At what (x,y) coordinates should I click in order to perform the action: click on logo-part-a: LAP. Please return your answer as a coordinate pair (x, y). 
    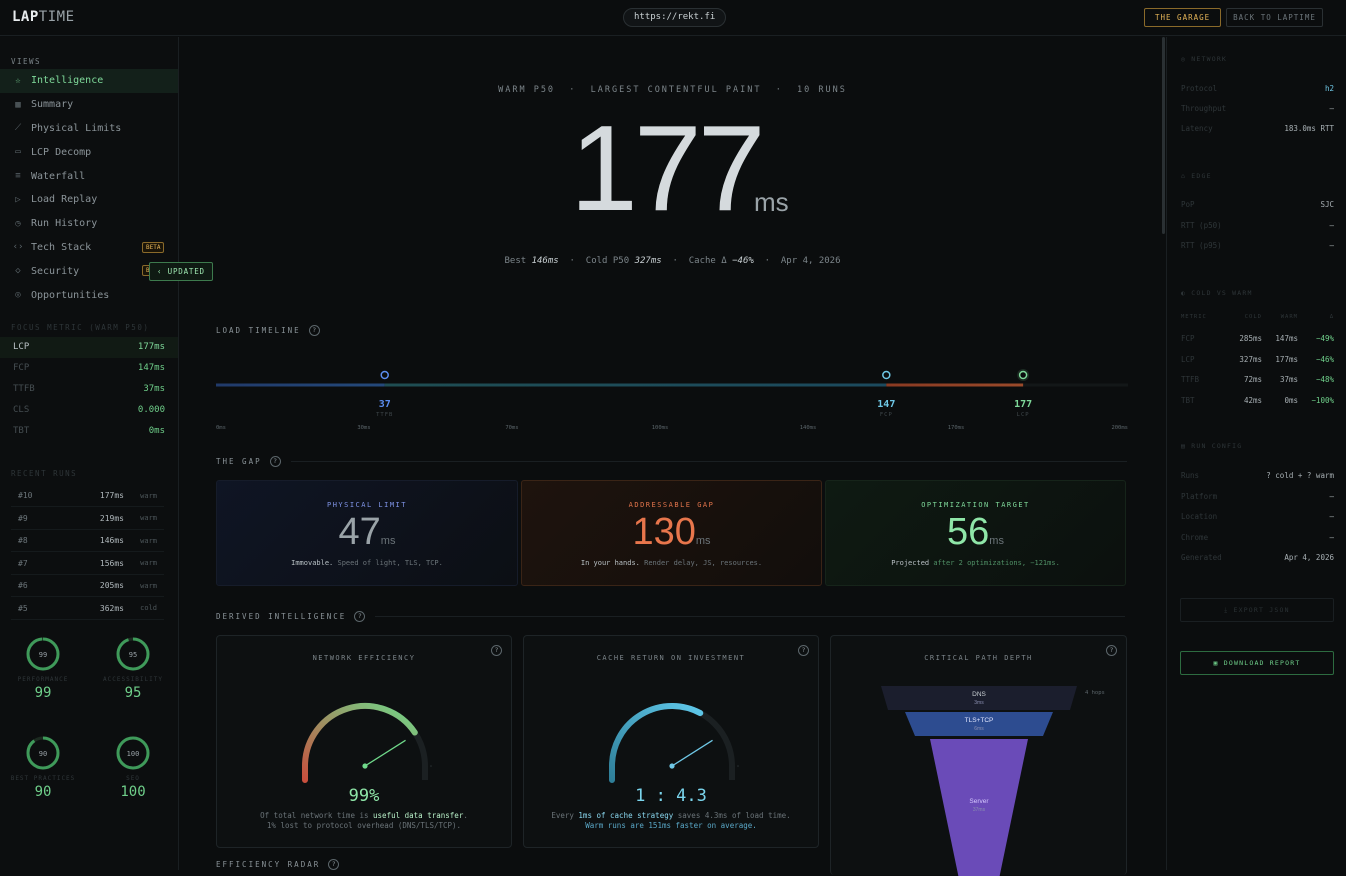
    Looking at the image, I should click on (25, 17).